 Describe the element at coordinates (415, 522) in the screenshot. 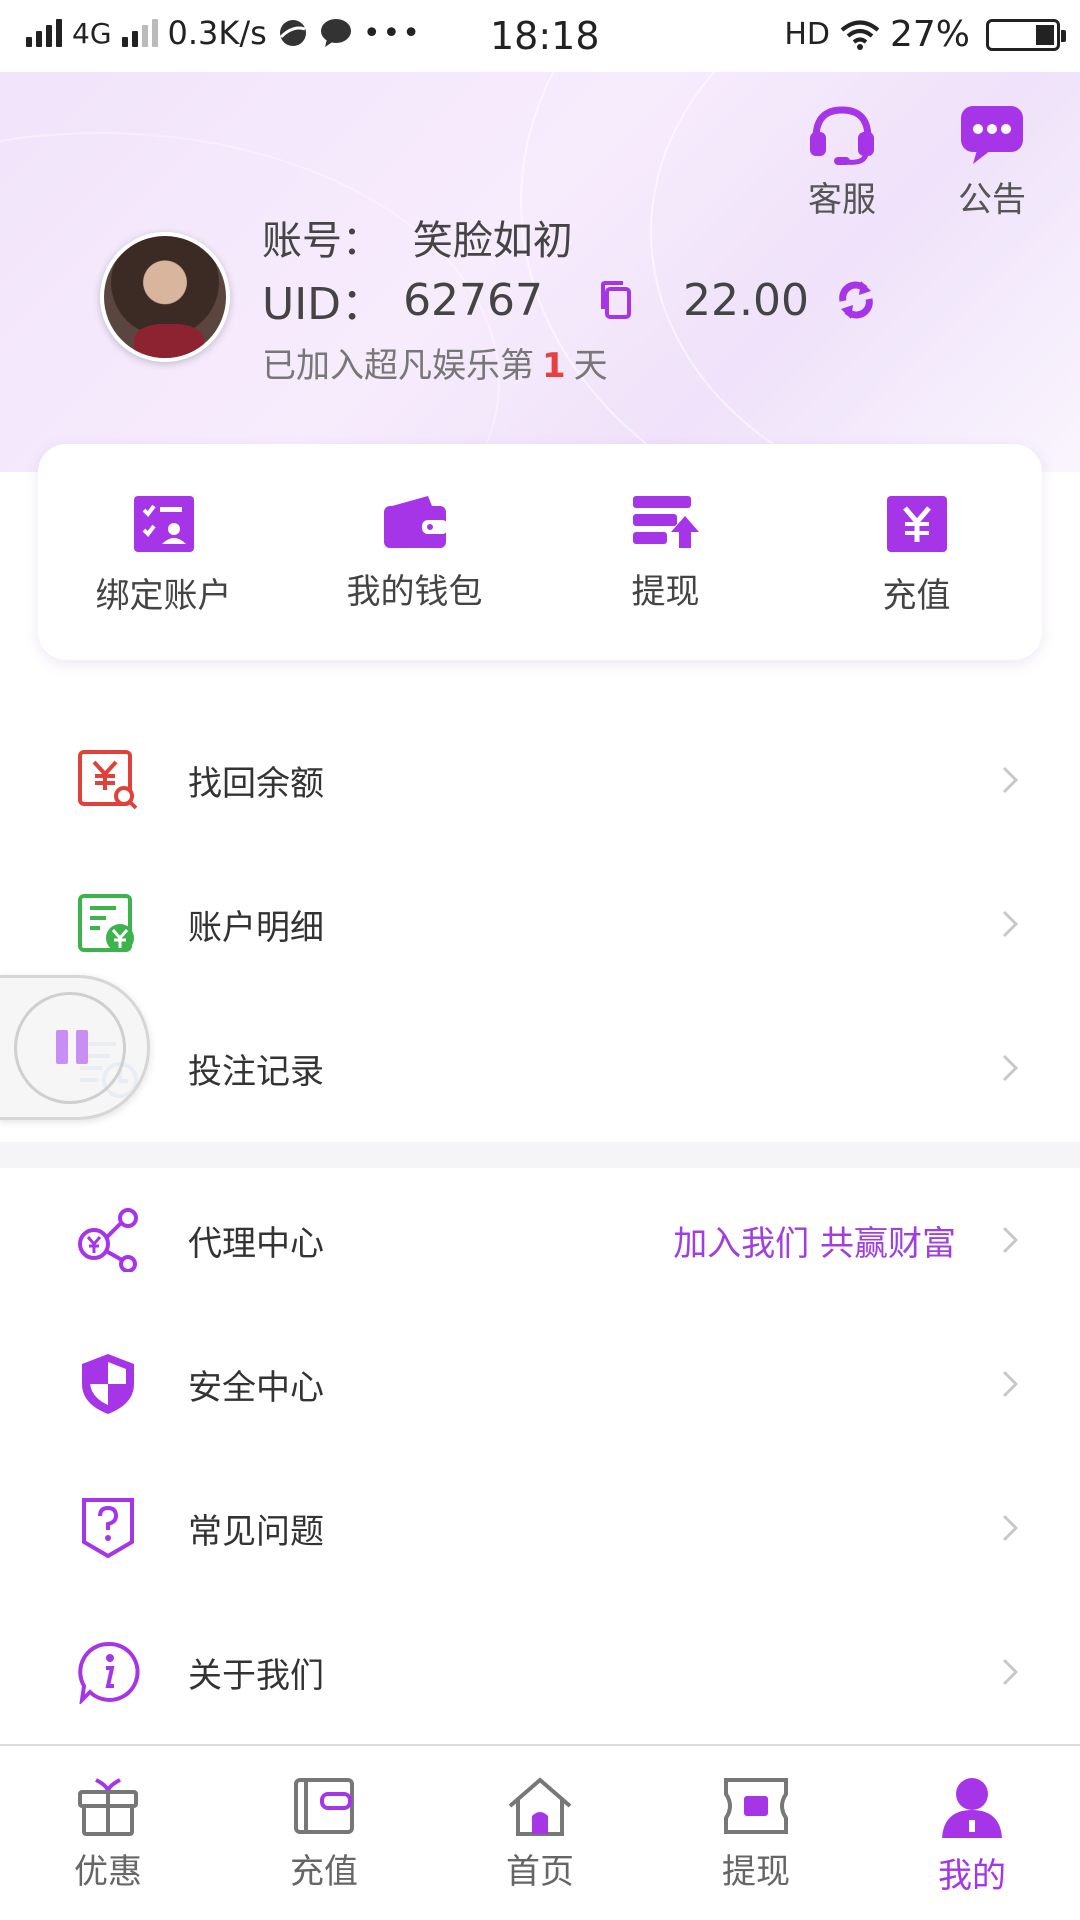

I see `wallet-icon` at that location.